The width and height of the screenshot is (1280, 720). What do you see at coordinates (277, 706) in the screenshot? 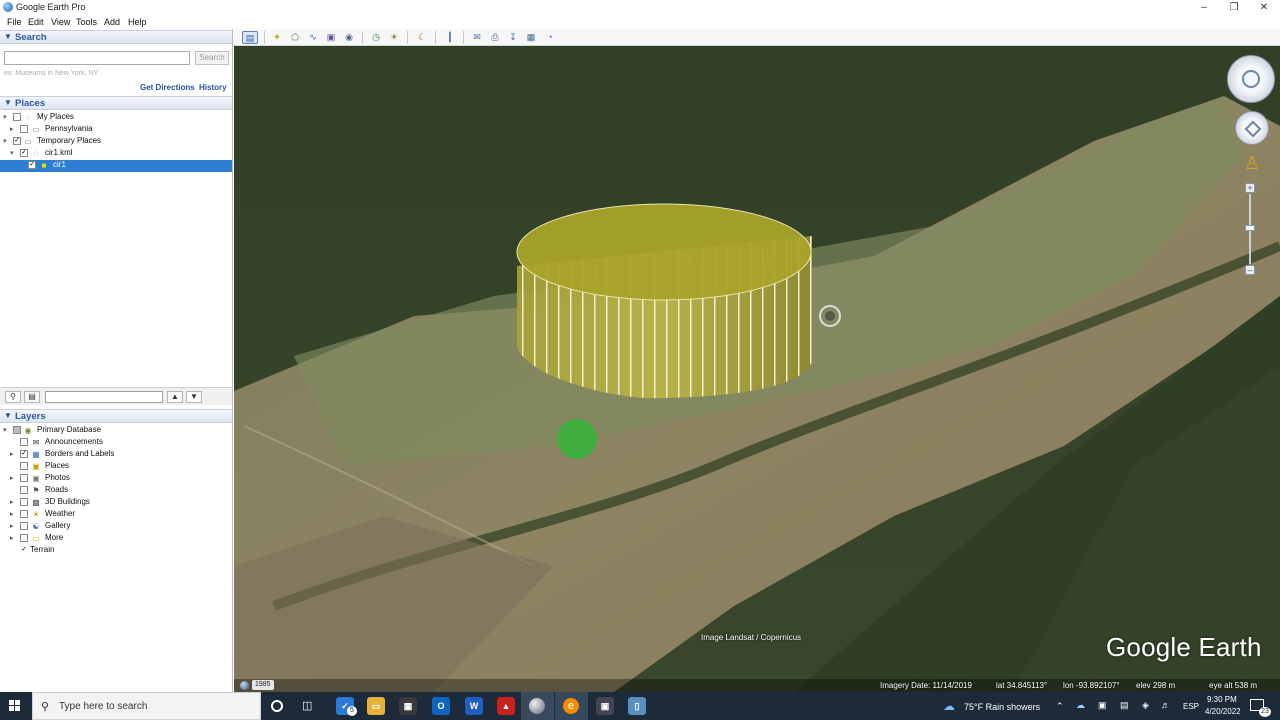
I see `cortana-icon` at bounding box center [277, 706].